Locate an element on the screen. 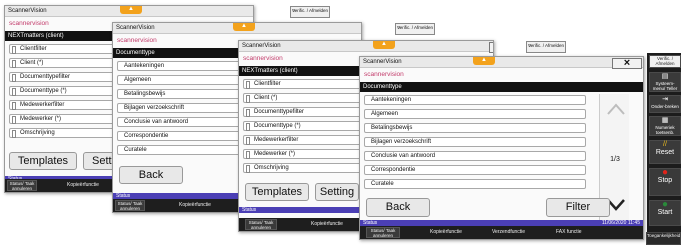 This screenshot has width=681, height=246. list-item: Bijlagen verzoekschrift is located at coordinates (475, 142).